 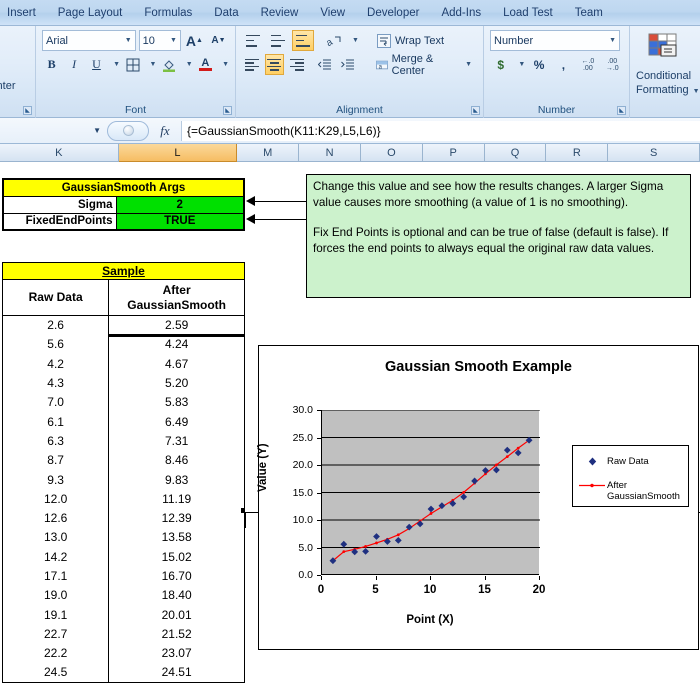 I want to click on cell-smooth-18: 24.51, so click(x=176, y=672).